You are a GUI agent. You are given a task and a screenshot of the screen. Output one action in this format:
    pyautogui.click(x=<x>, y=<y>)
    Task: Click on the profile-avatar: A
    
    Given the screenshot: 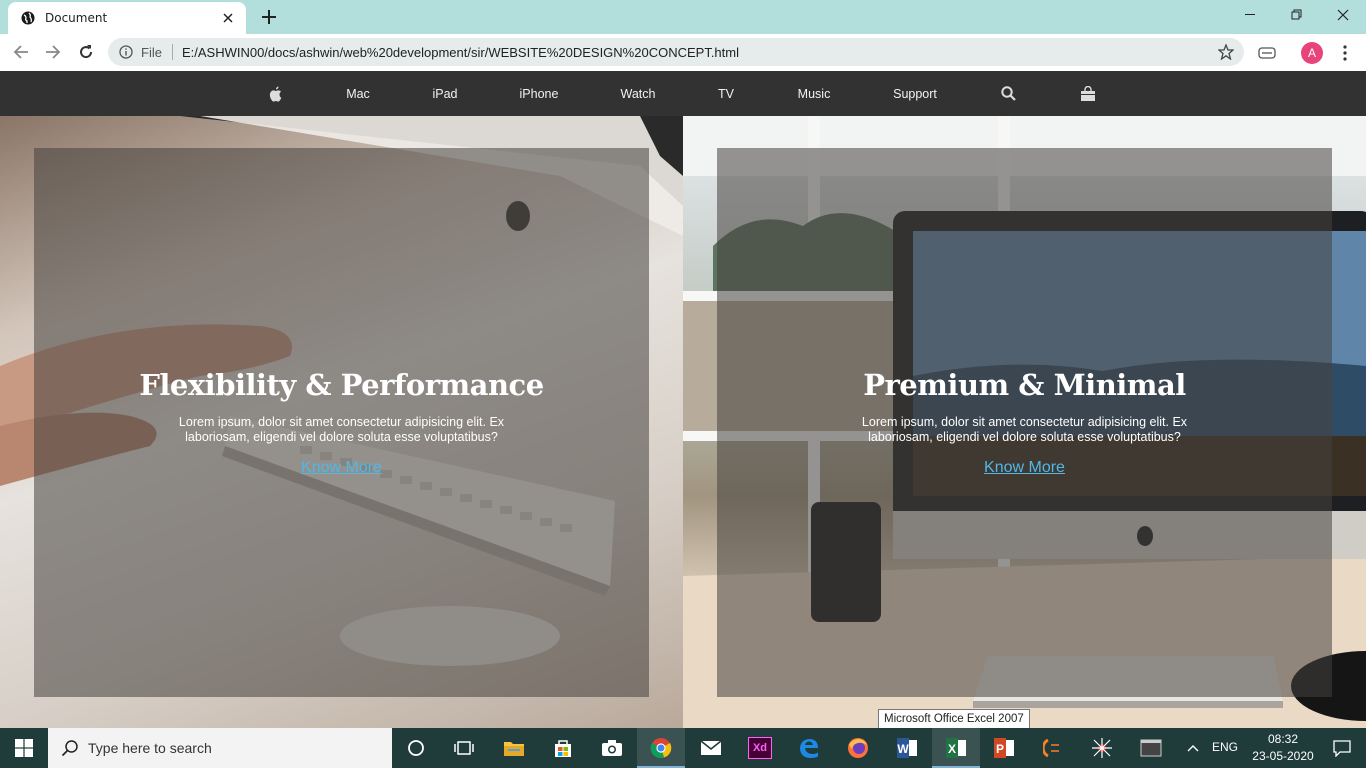 What is the action you would take?
    pyautogui.click(x=1312, y=53)
    